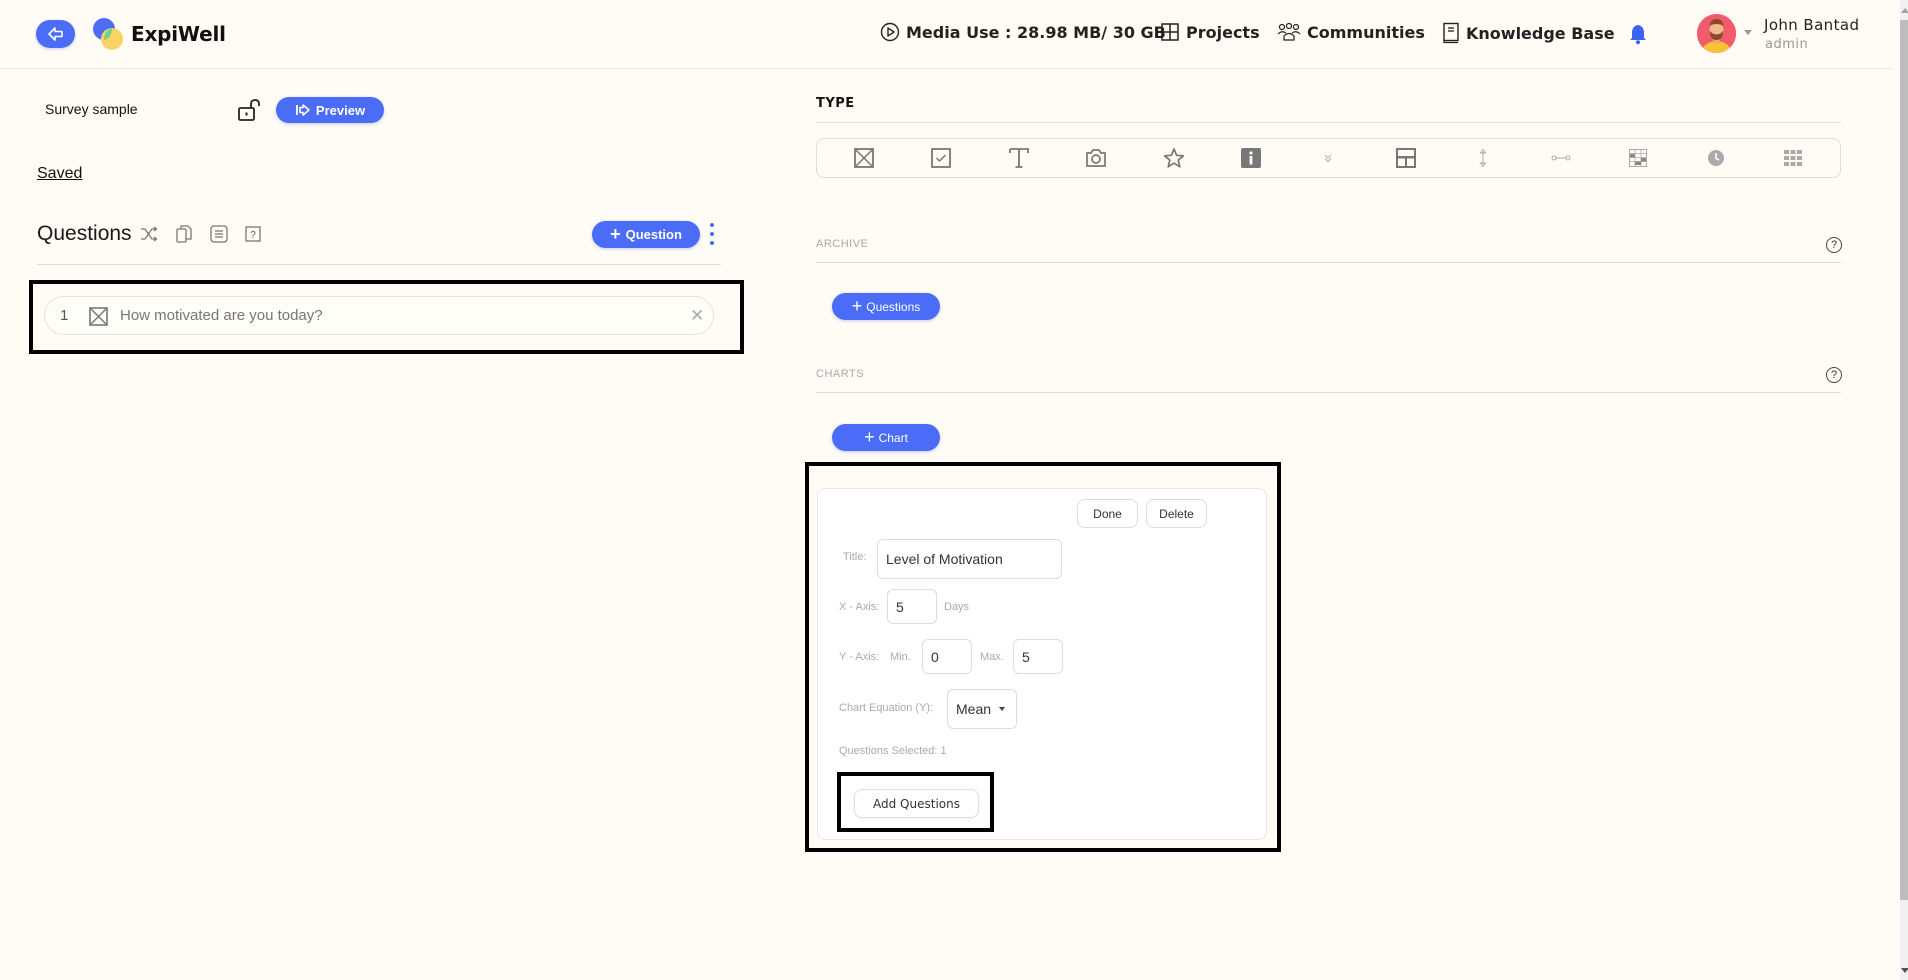 This screenshot has width=1908, height=980. I want to click on remove-question-icon: ✕, so click(697, 316).